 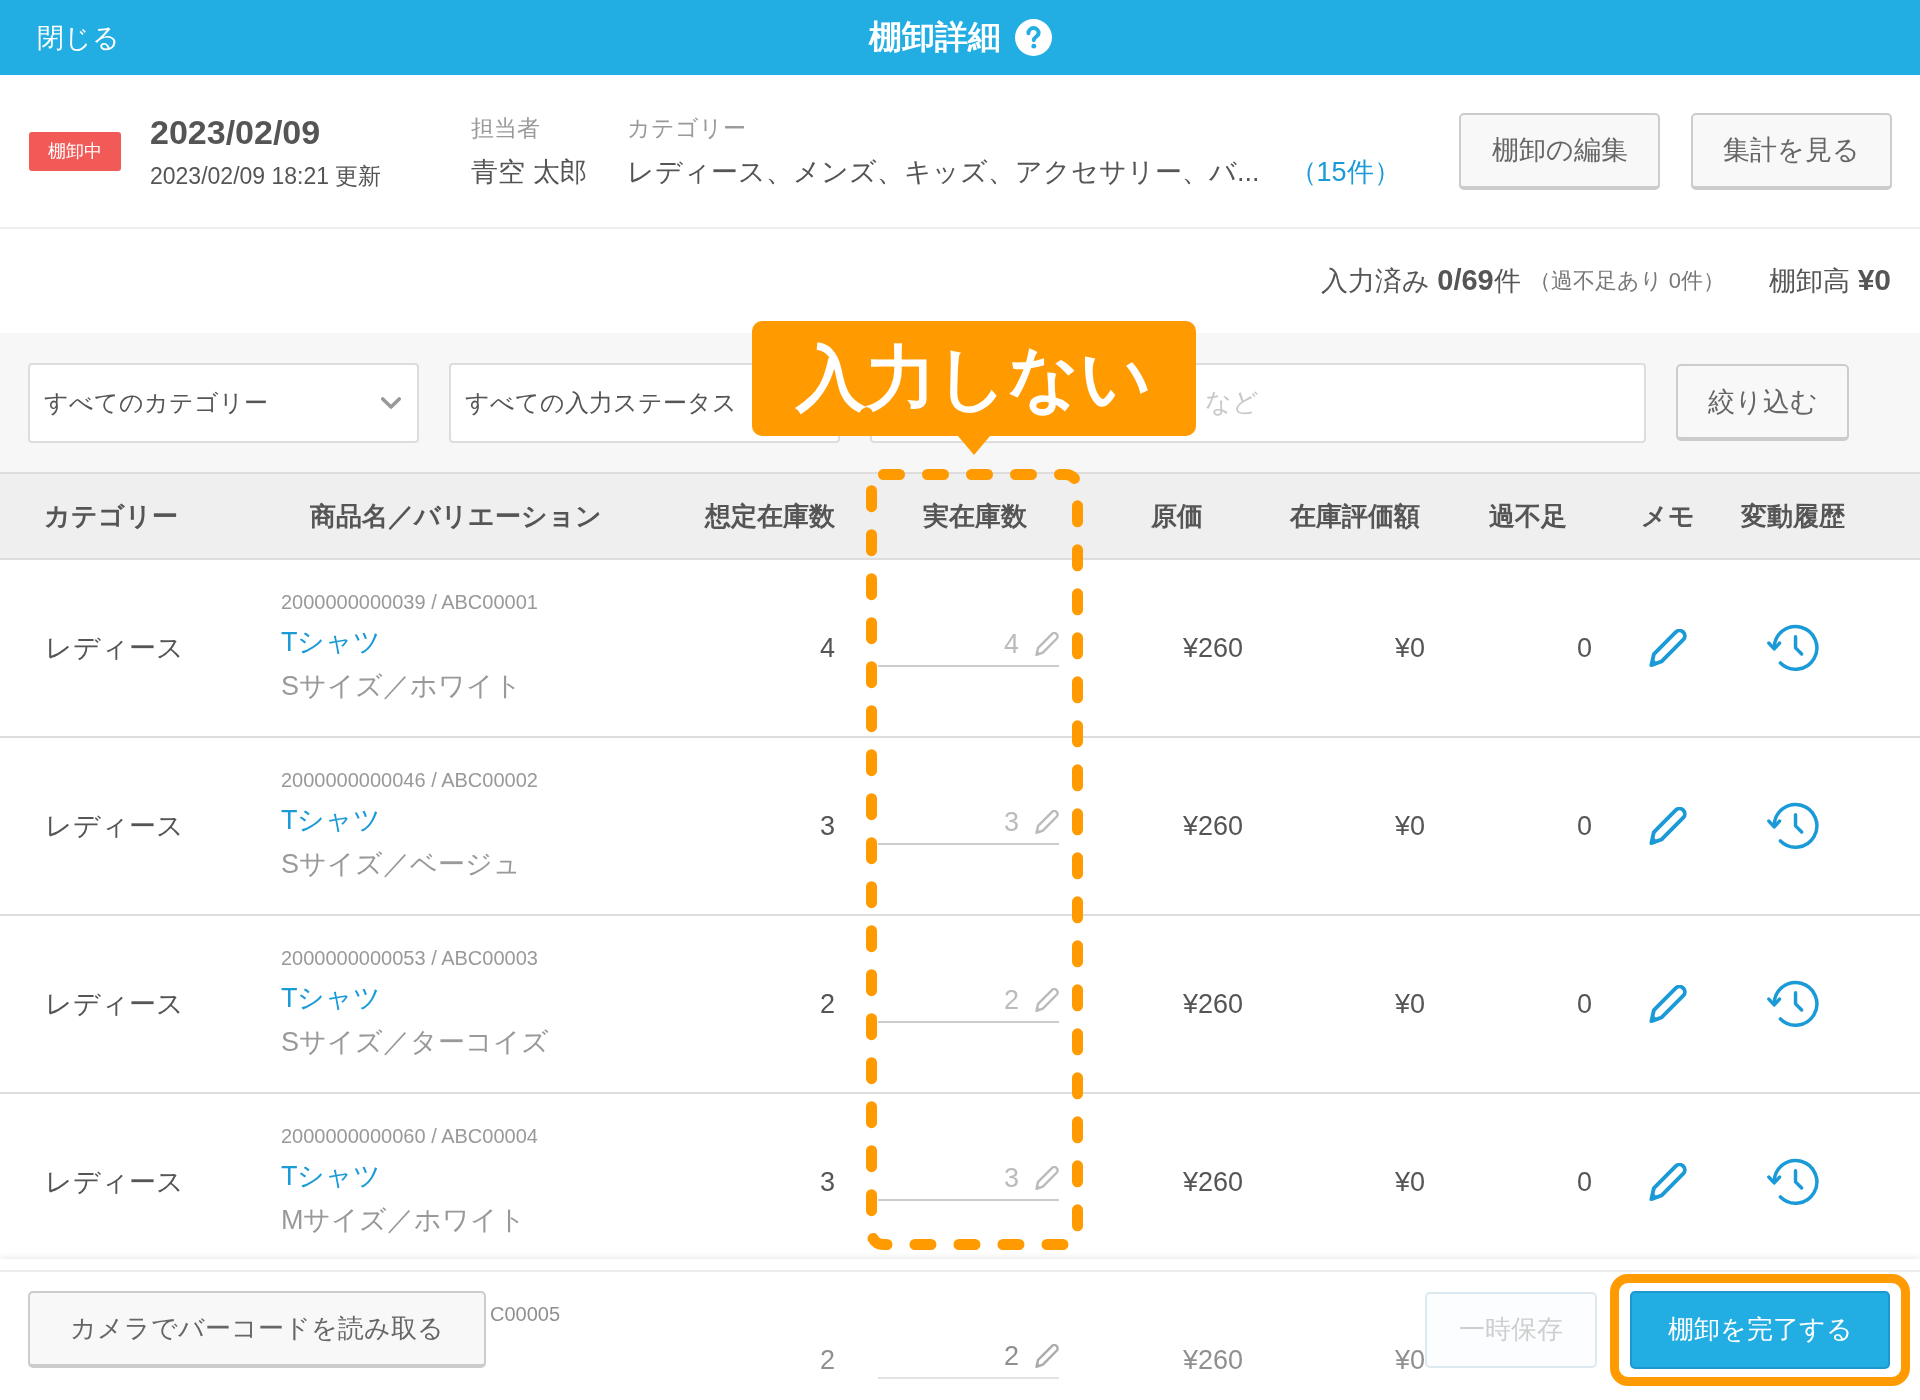 What do you see at coordinates (770, 516) in the screenshot?
I see `column-header: 想定在庫数` at bounding box center [770, 516].